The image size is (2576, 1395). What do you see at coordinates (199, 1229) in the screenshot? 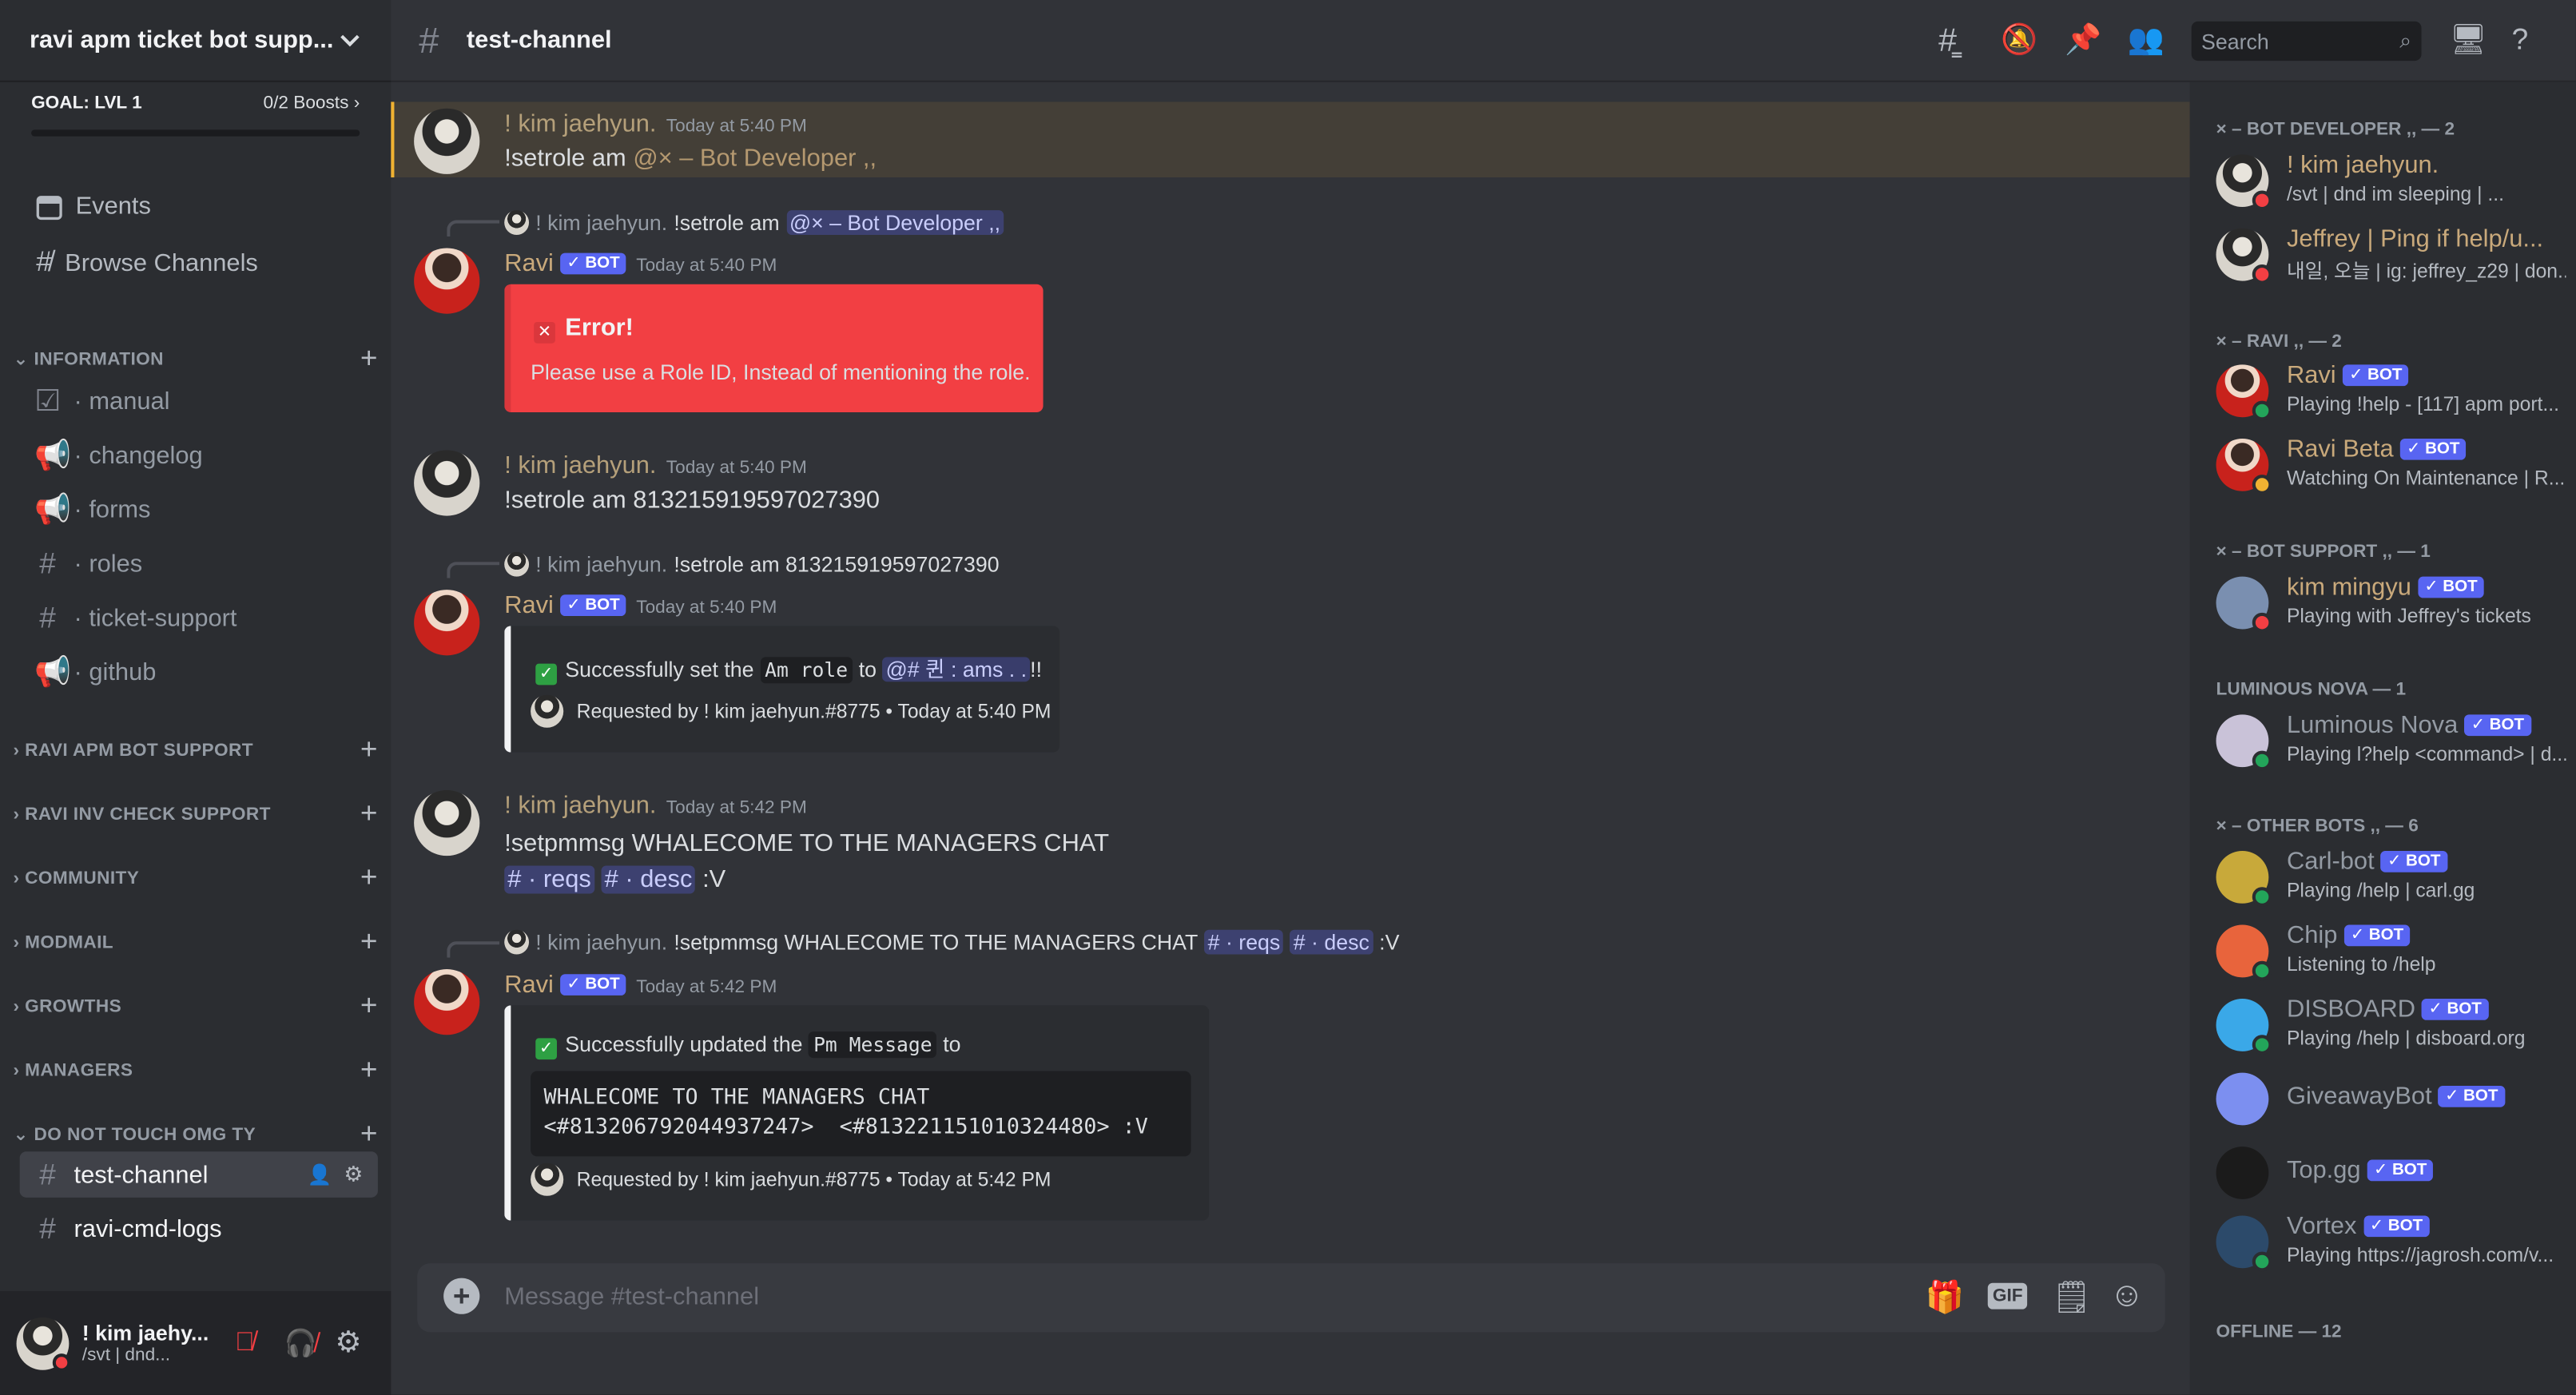
I see `channel-ravi-cmd-logs: # ravi-cmd-logs` at bounding box center [199, 1229].